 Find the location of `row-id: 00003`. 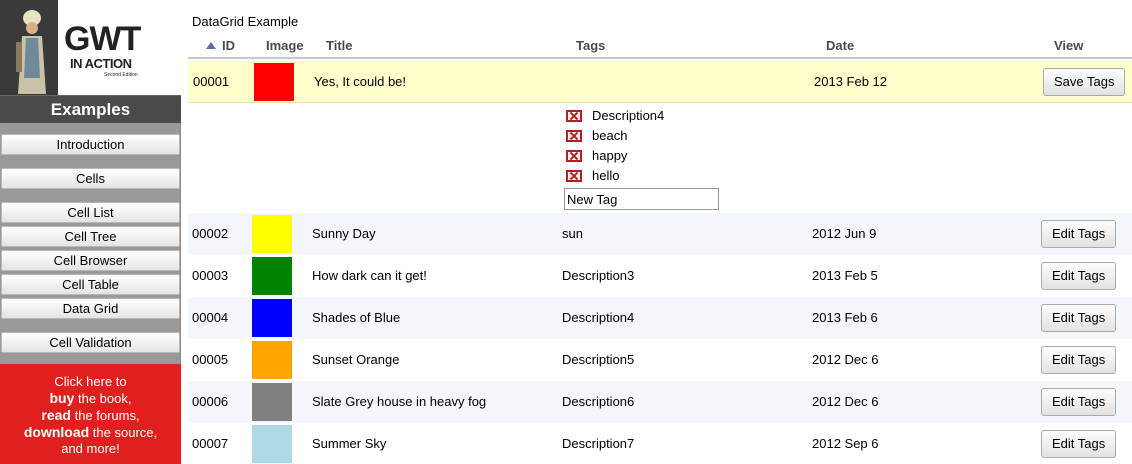

row-id: 00003 is located at coordinates (210, 275).